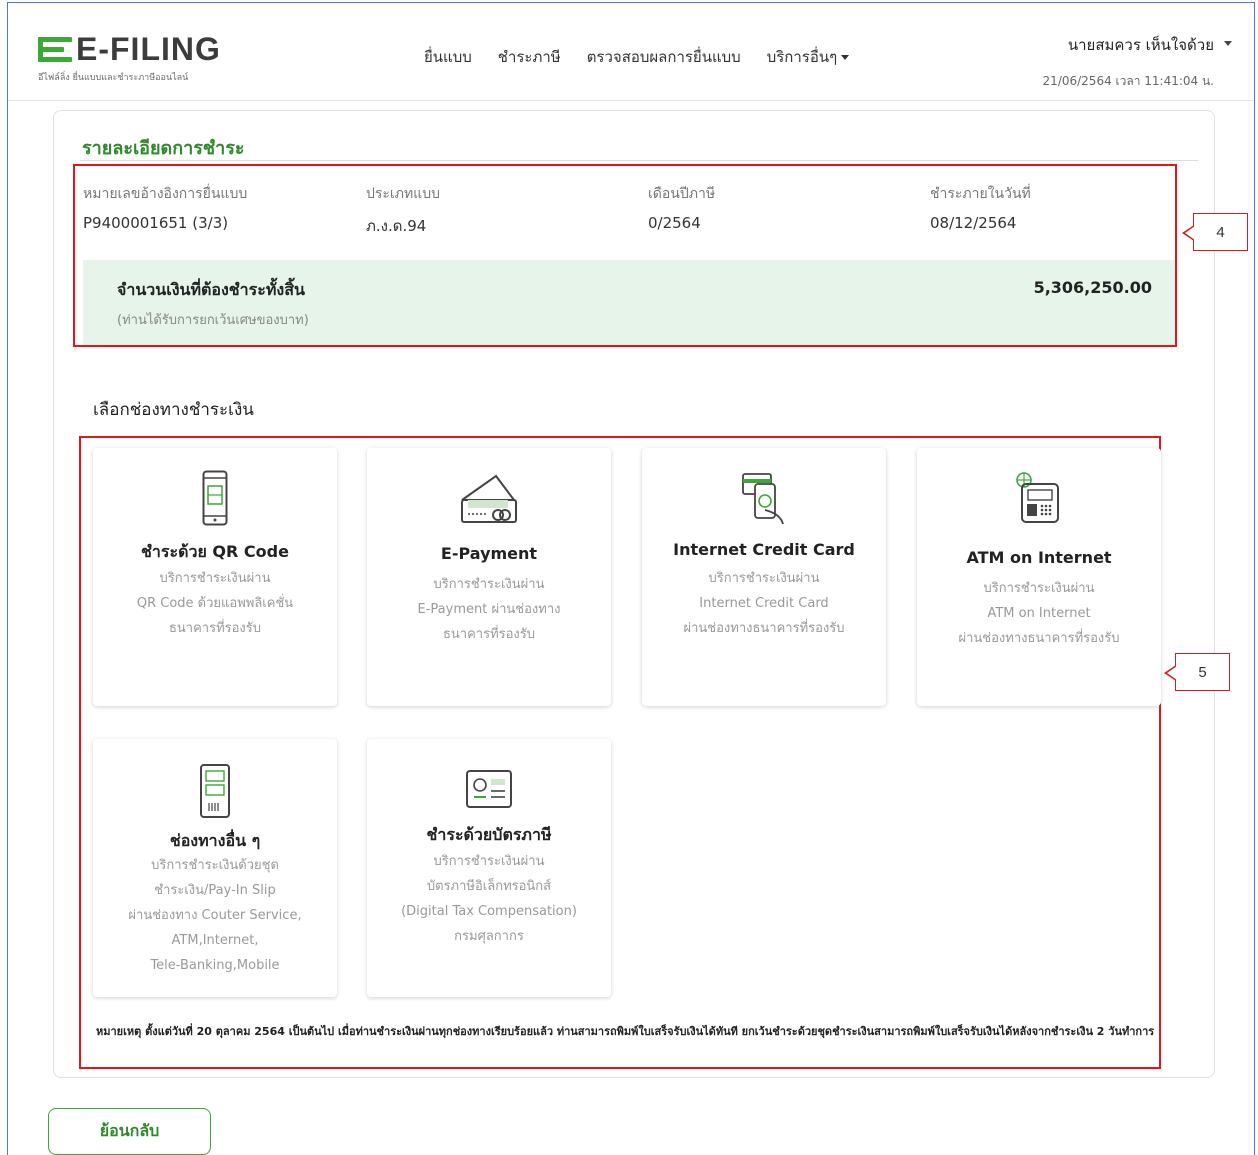  What do you see at coordinates (148, 49) in the screenshot?
I see `logo-text: E-FILING` at bounding box center [148, 49].